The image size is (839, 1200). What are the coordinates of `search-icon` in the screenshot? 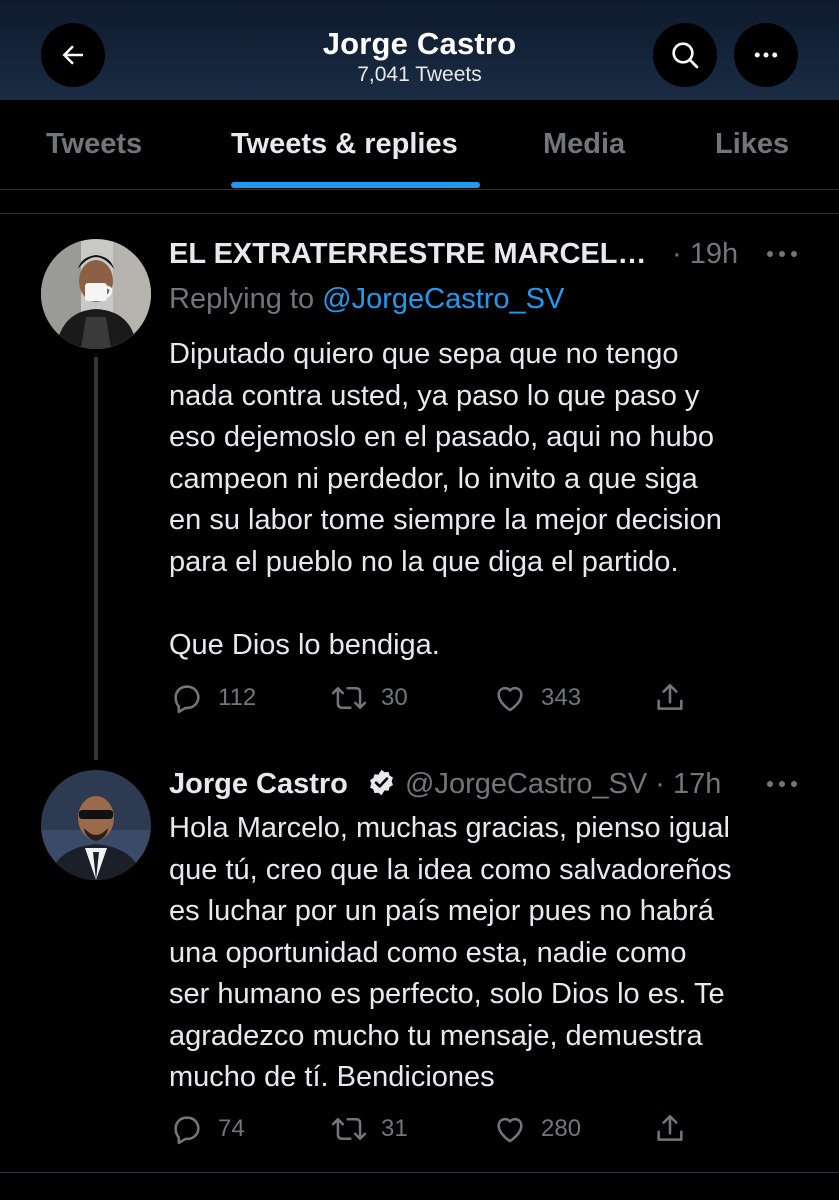 It's located at (685, 55).